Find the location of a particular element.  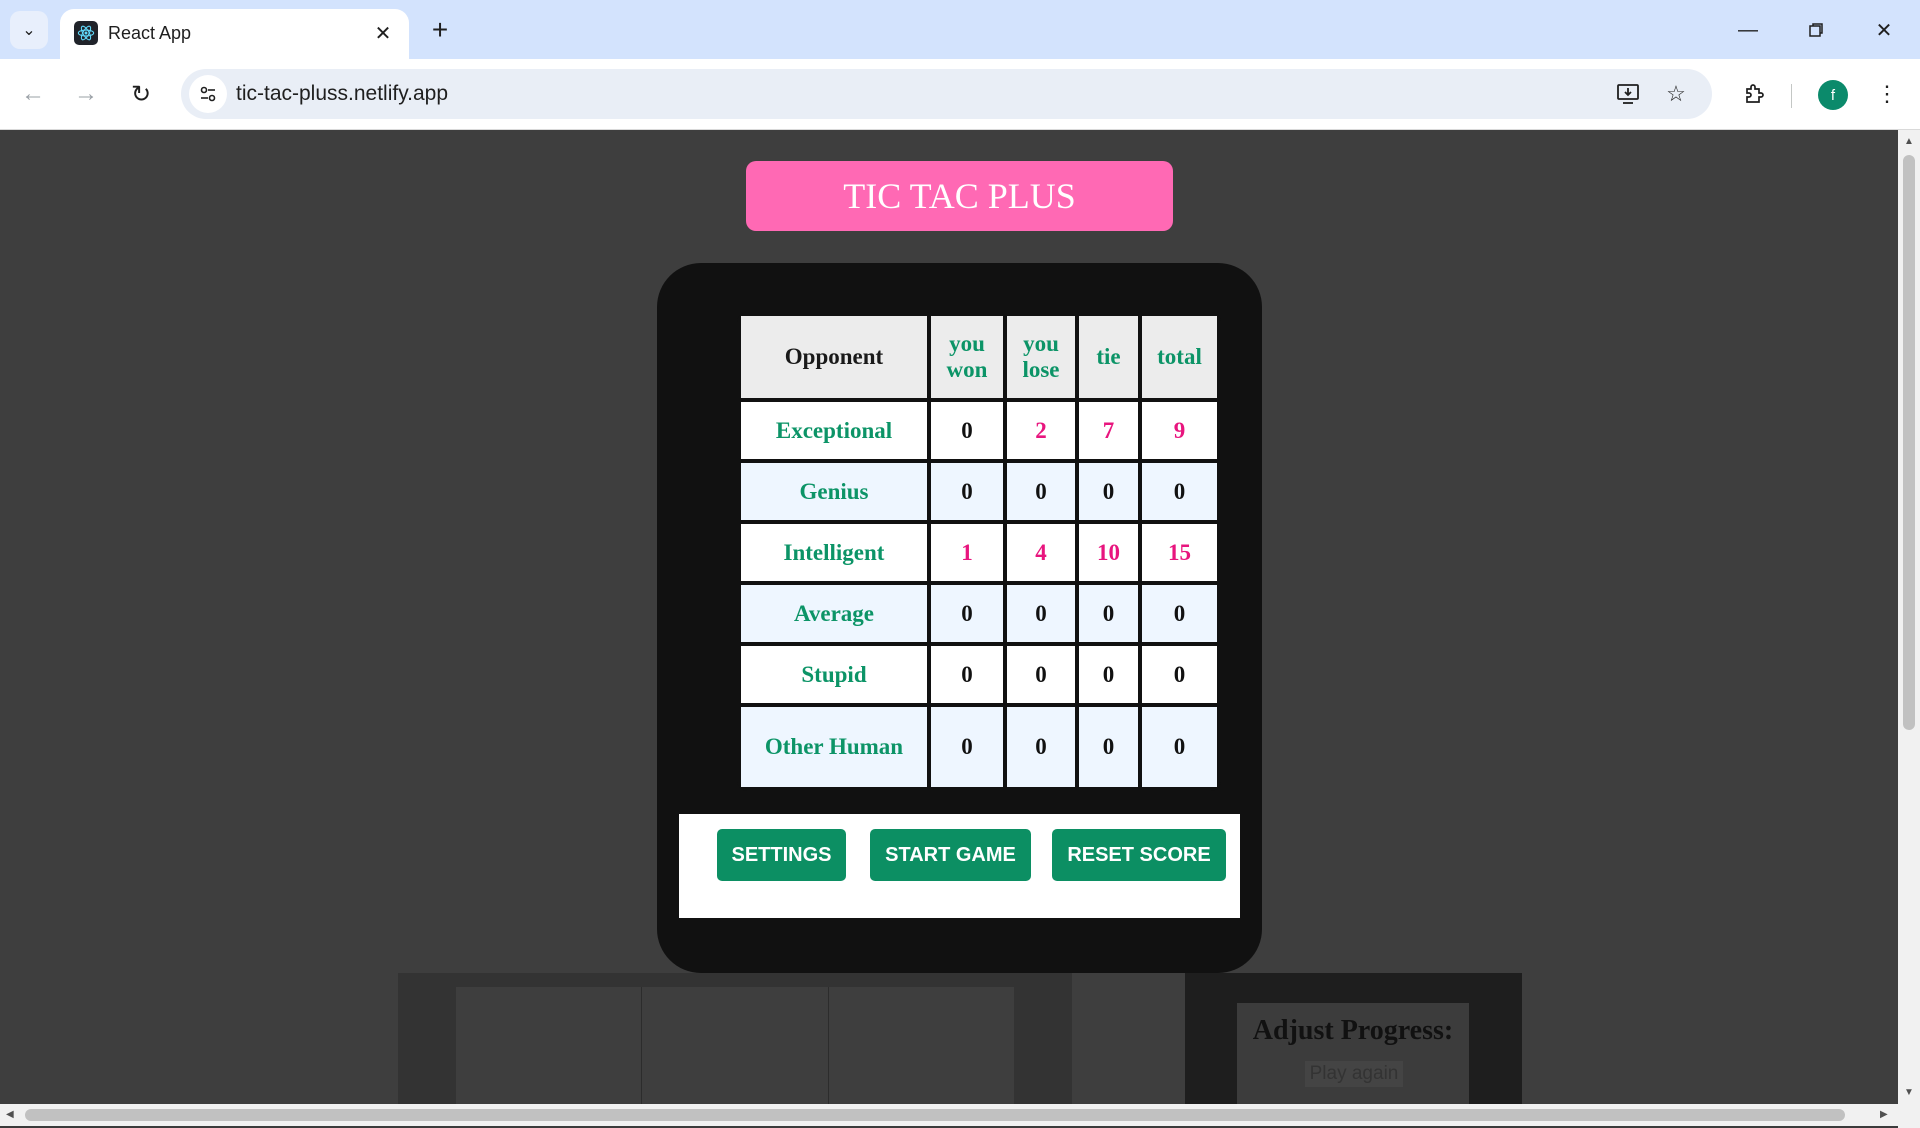

restore-icon is located at coordinates (1816, 30).